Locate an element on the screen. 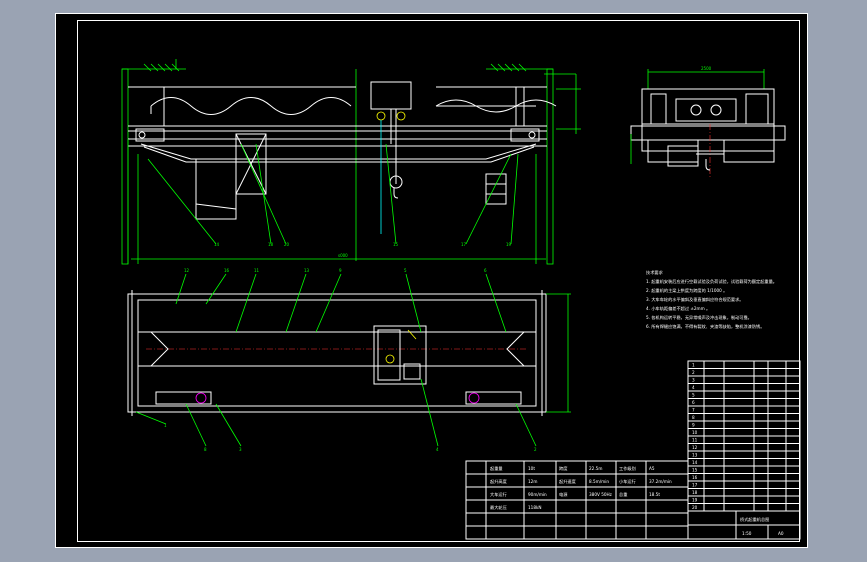  note-line-4: 4. 小车轨距偏差不超过 ±2mm 。 is located at coordinates (678, 308).